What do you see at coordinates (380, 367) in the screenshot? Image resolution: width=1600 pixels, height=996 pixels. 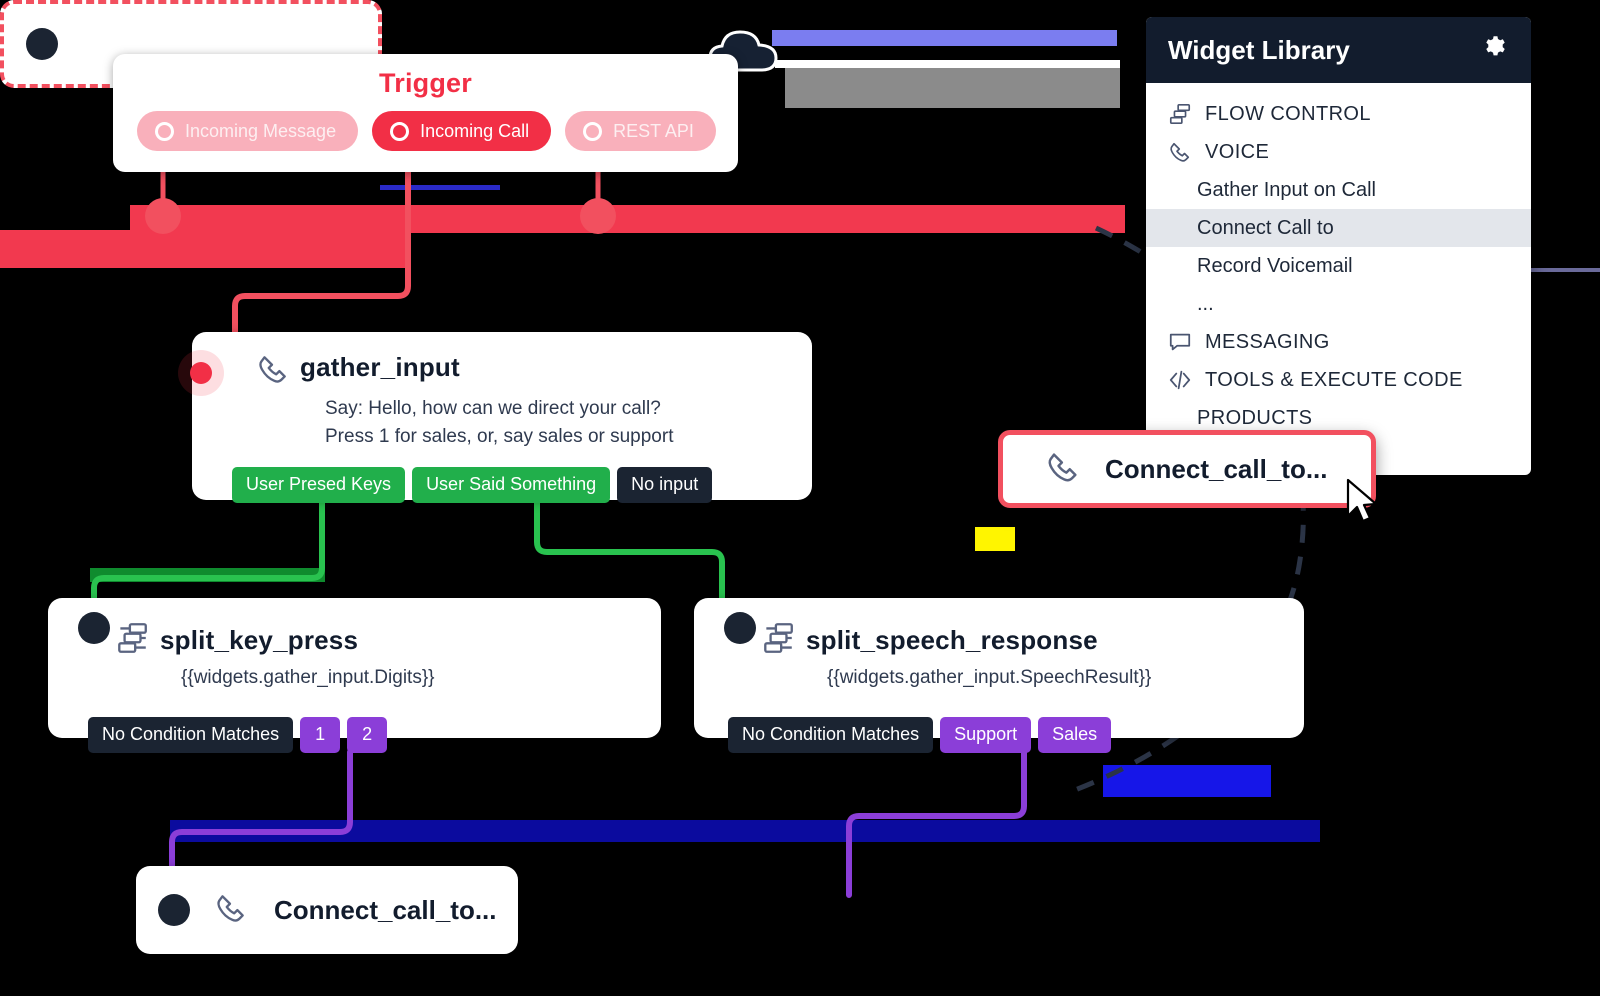 I see `node-title: gather_input` at bounding box center [380, 367].